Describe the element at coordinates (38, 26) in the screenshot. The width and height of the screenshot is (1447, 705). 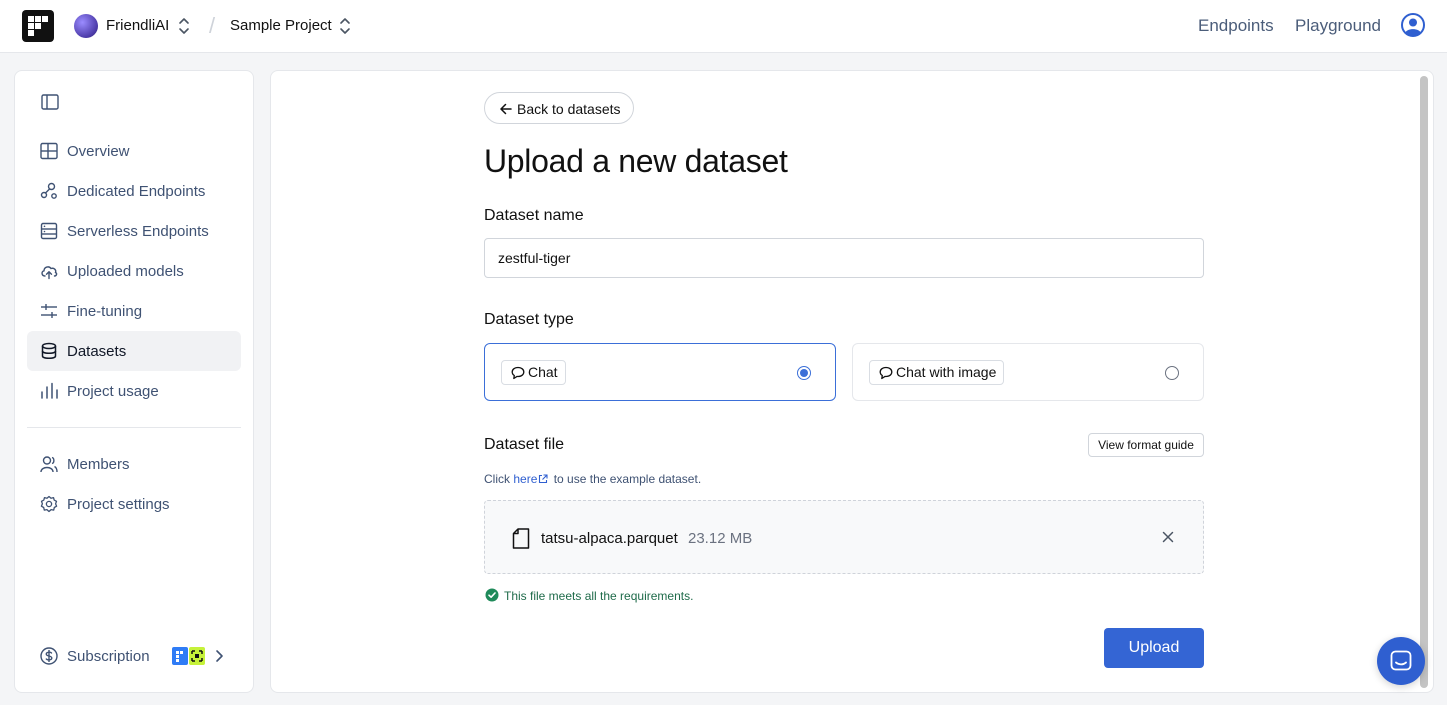
I see `friendli-logo` at that location.